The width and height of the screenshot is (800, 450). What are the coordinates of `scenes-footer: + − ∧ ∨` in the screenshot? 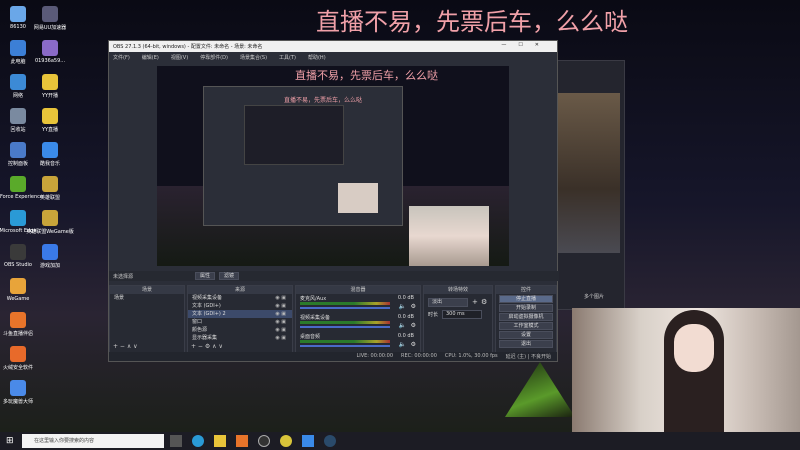 It's located at (125, 346).